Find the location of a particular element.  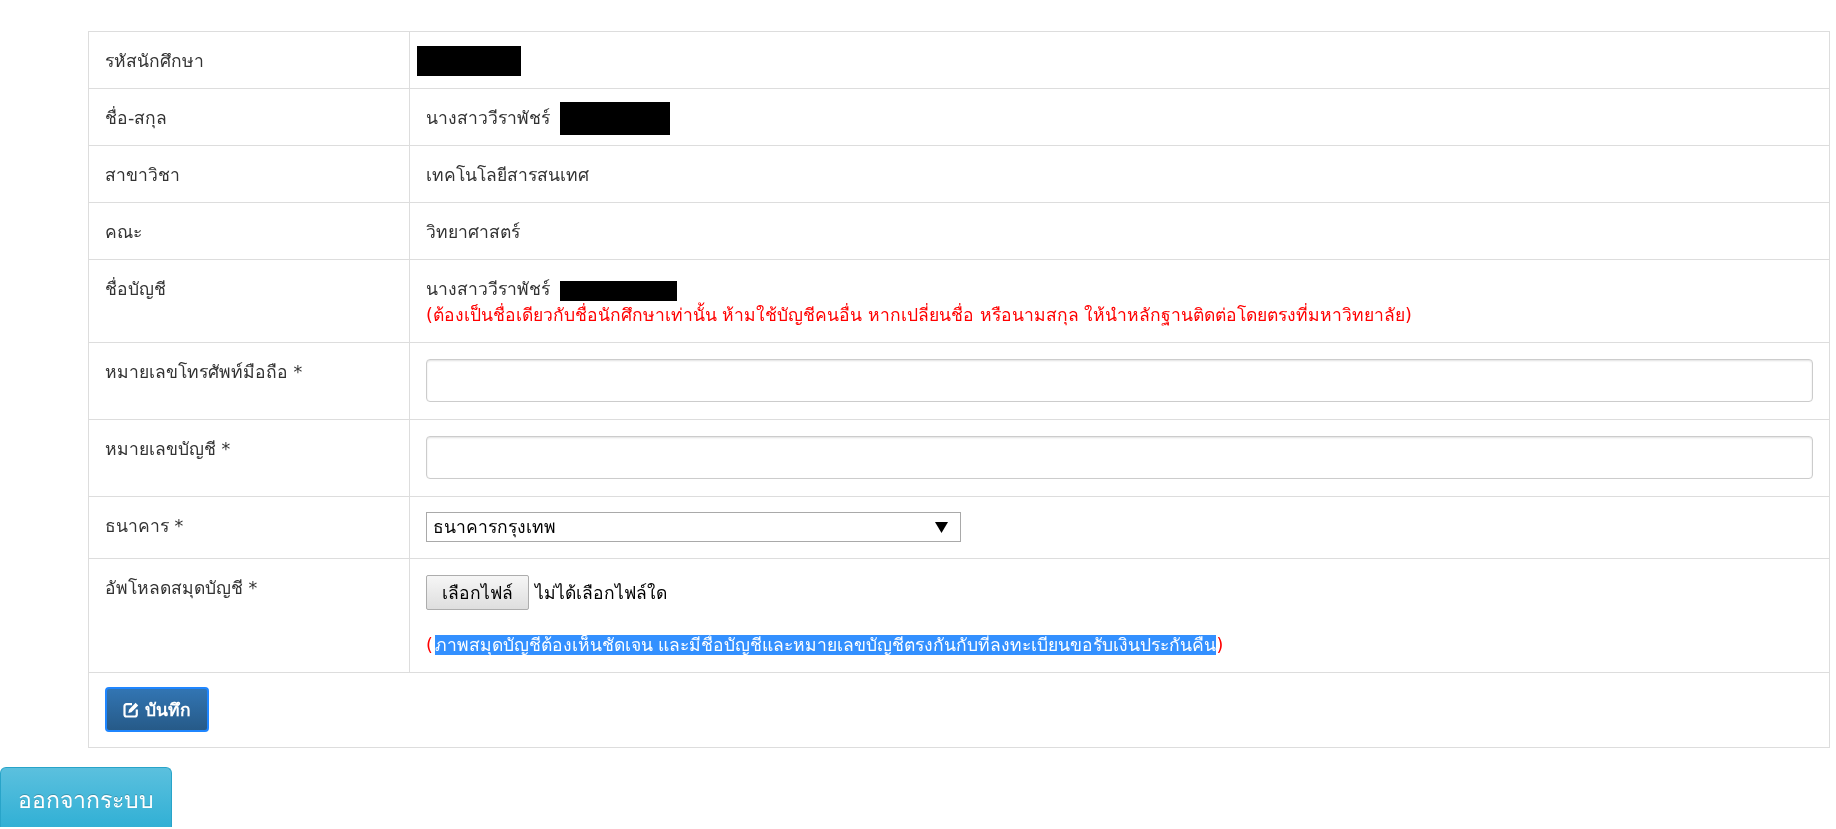

caret-icon is located at coordinates (941, 527).